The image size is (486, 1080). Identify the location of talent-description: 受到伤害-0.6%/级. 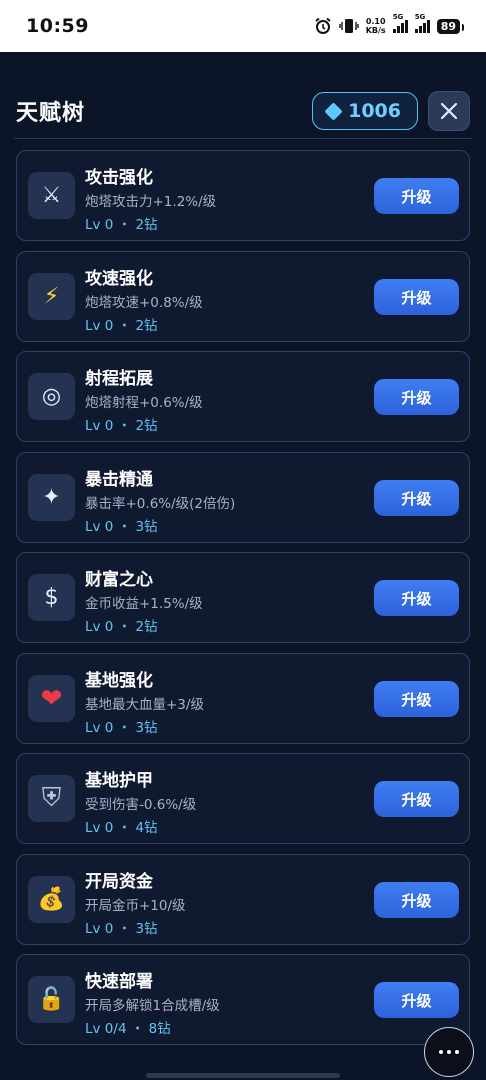
(141, 805).